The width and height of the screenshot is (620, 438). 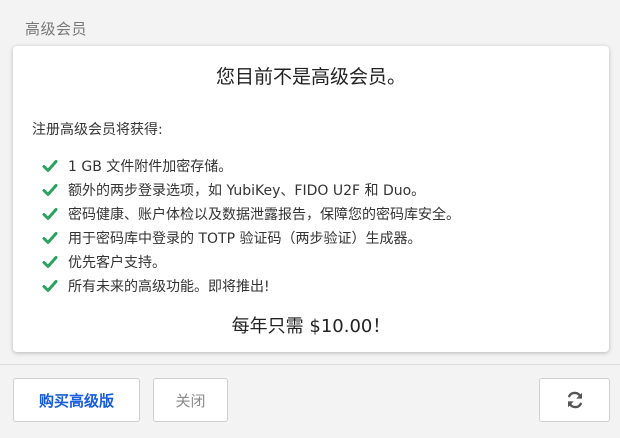 What do you see at coordinates (97, 130) in the screenshot?
I see `premium-intro-text: 注册高级会员将获得:` at bounding box center [97, 130].